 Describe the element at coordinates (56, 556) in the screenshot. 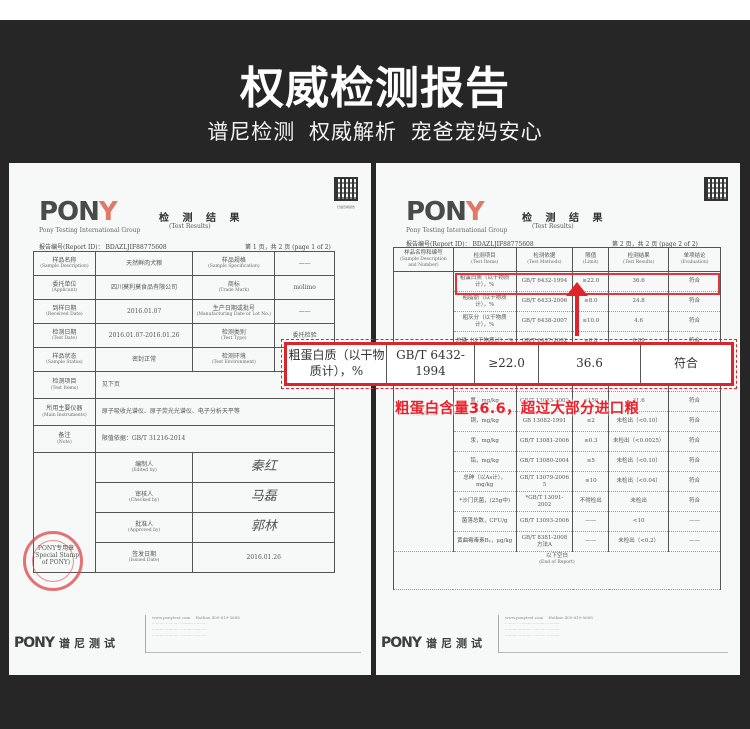

I see `stamp-label: PONY专用章 (Special Stamp of PONY)` at that location.